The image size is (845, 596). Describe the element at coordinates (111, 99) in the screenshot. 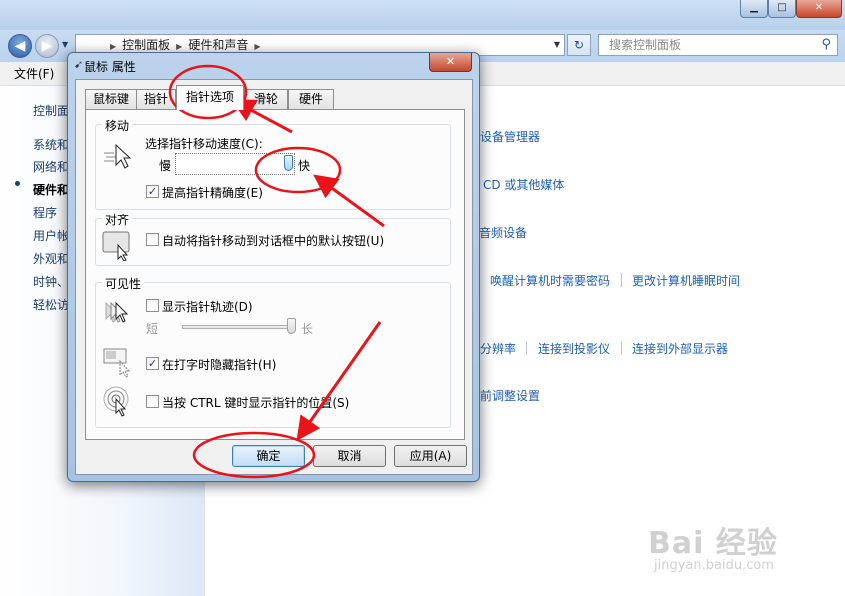

I see `tab-buttons: 鼠标键` at that location.